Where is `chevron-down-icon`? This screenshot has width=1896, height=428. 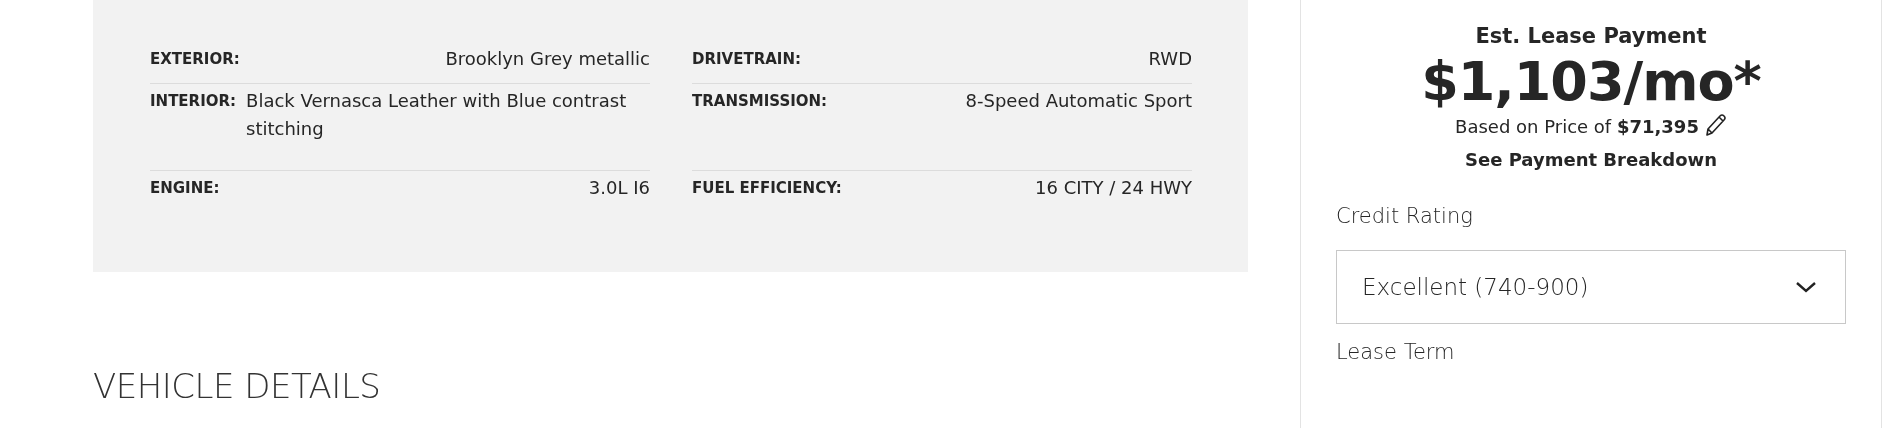
chevron-down-icon is located at coordinates (1806, 287).